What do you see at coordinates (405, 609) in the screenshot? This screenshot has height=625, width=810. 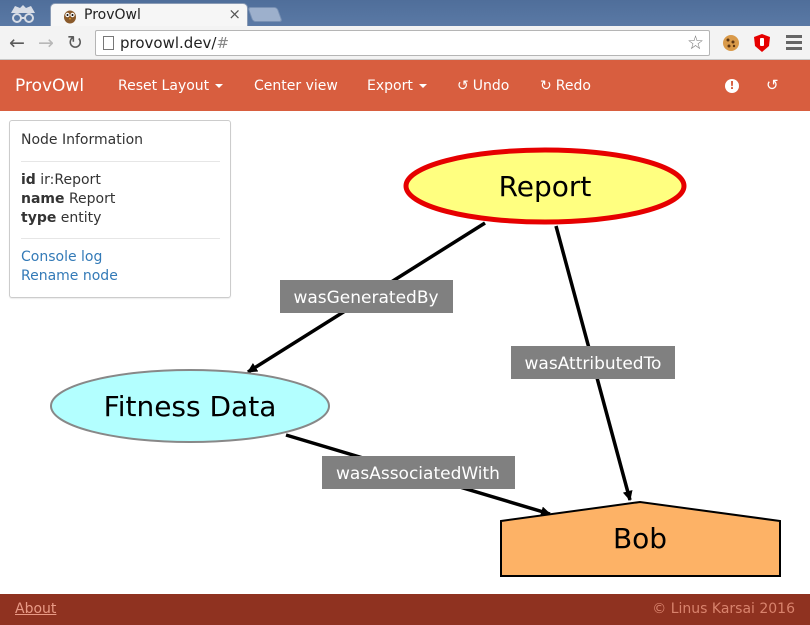 I see `footer: About © Linus Karsai 2016` at bounding box center [405, 609].